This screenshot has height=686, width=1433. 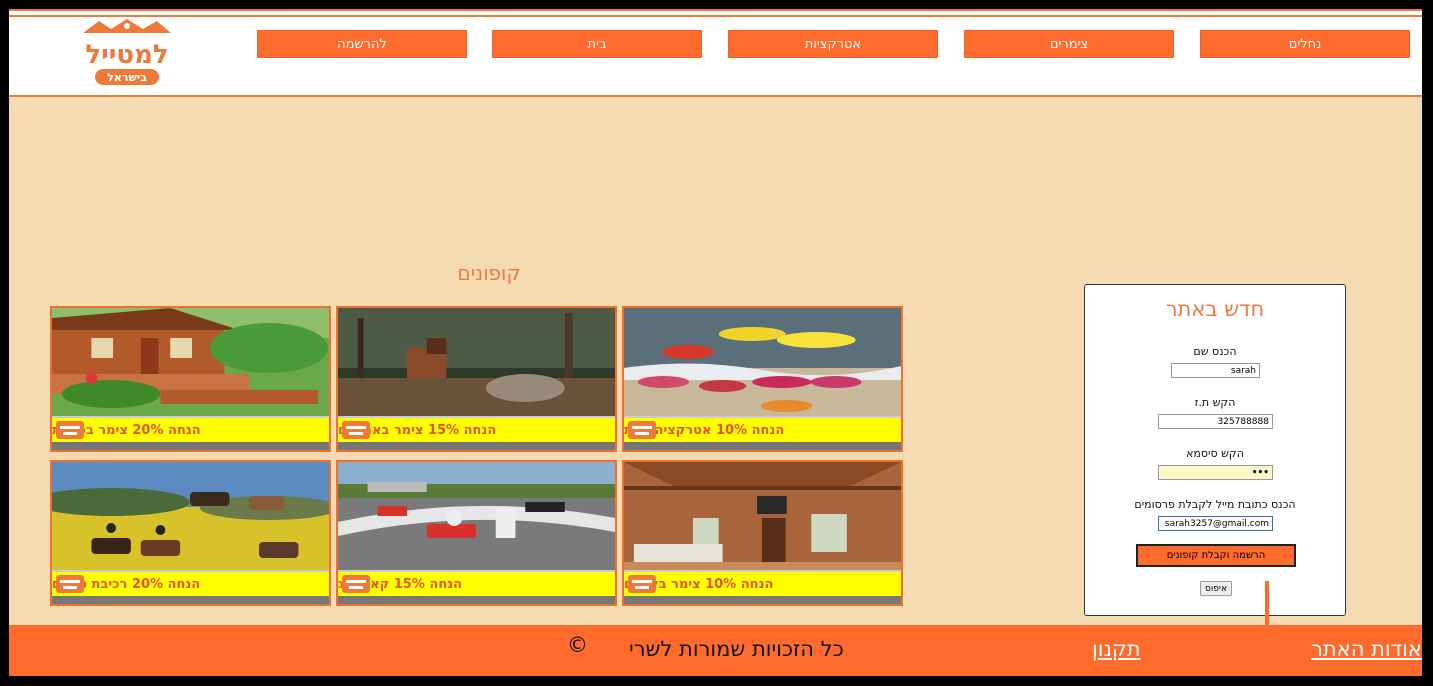 I want to click on signup-submit-button: הרשמה וקבלת קופונים, so click(x=1216, y=555).